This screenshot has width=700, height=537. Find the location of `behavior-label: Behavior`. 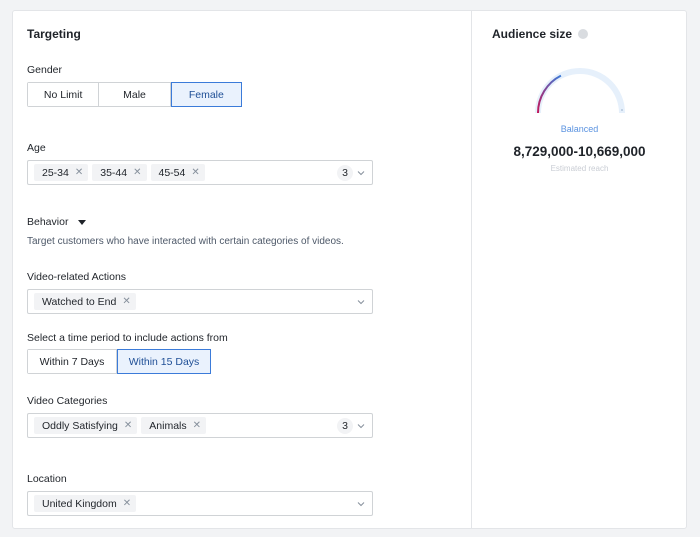

behavior-label: Behavior is located at coordinates (48, 222).